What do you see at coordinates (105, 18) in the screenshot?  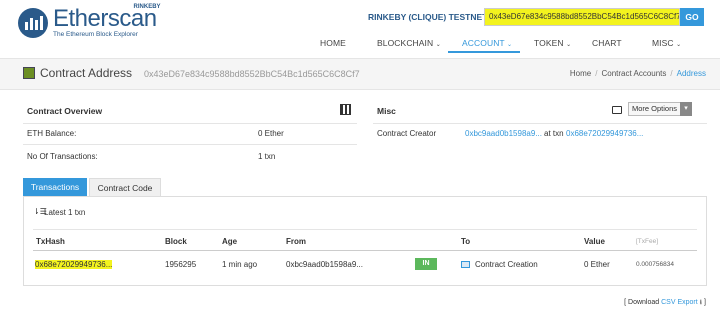 I see `logo-name: Etherscan` at bounding box center [105, 18].